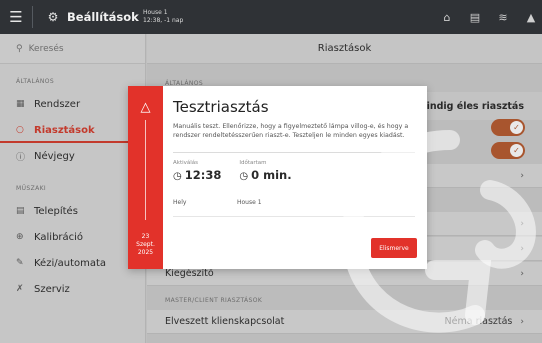 The image size is (542, 343). I want to click on settings-gear-icon: ⚙, so click(53, 17).